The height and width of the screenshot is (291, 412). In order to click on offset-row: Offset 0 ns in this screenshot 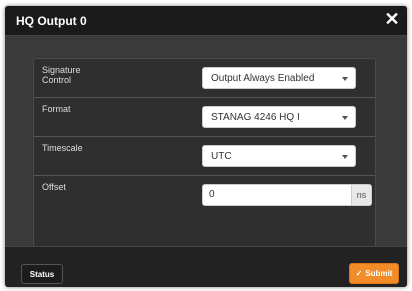, I will do `click(204, 195)`.